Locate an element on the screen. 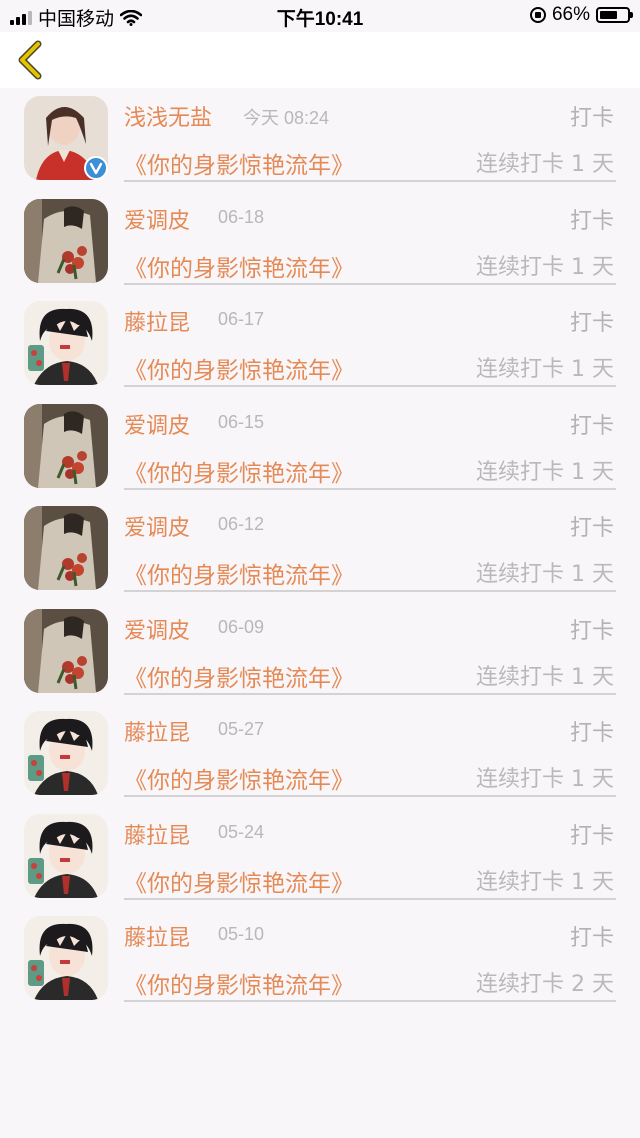 This screenshot has width=640, height=1138. checkin-date: 今天 08:24 is located at coordinates (286, 118).